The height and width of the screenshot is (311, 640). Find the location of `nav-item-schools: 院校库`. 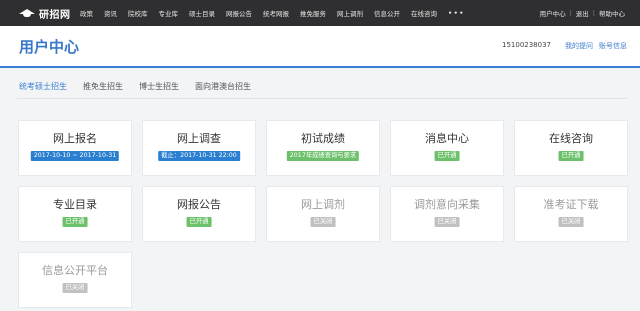

nav-item-schools: 院校库 is located at coordinates (138, 13).